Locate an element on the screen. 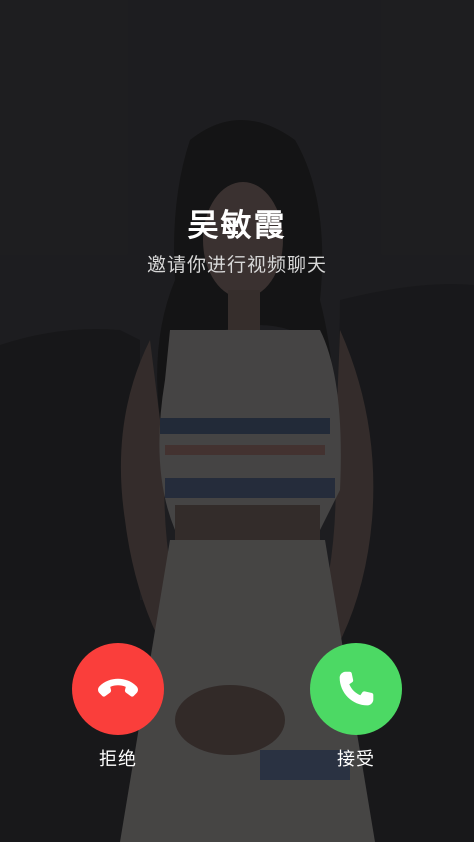  phone-icon is located at coordinates (356, 688).